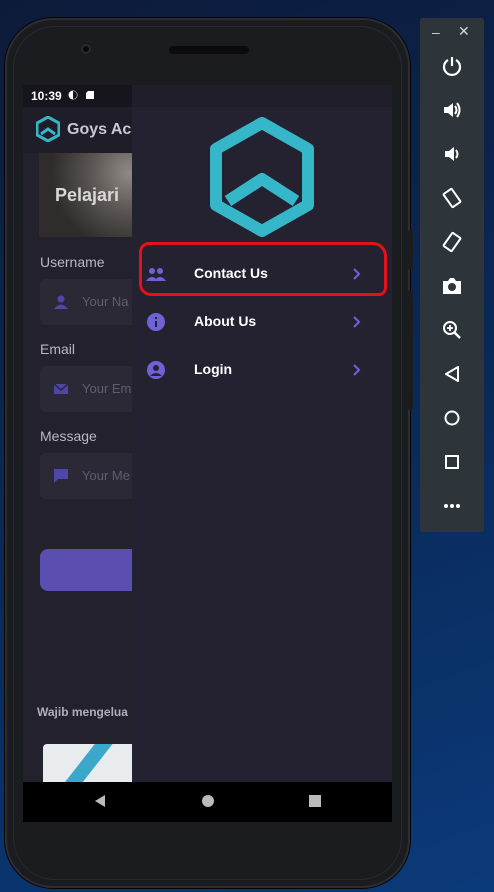 This screenshot has height=892, width=494. I want to click on rotate-right-button, so click(452, 242).